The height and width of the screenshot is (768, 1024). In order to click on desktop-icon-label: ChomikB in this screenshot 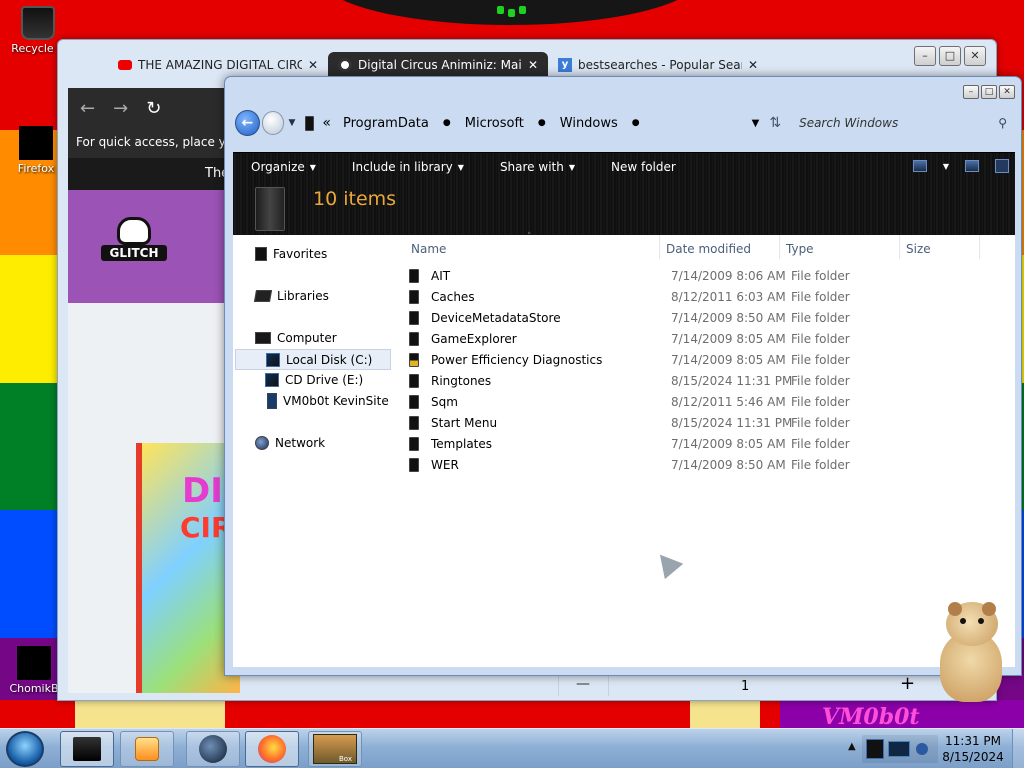, I will do `click(34, 688)`.